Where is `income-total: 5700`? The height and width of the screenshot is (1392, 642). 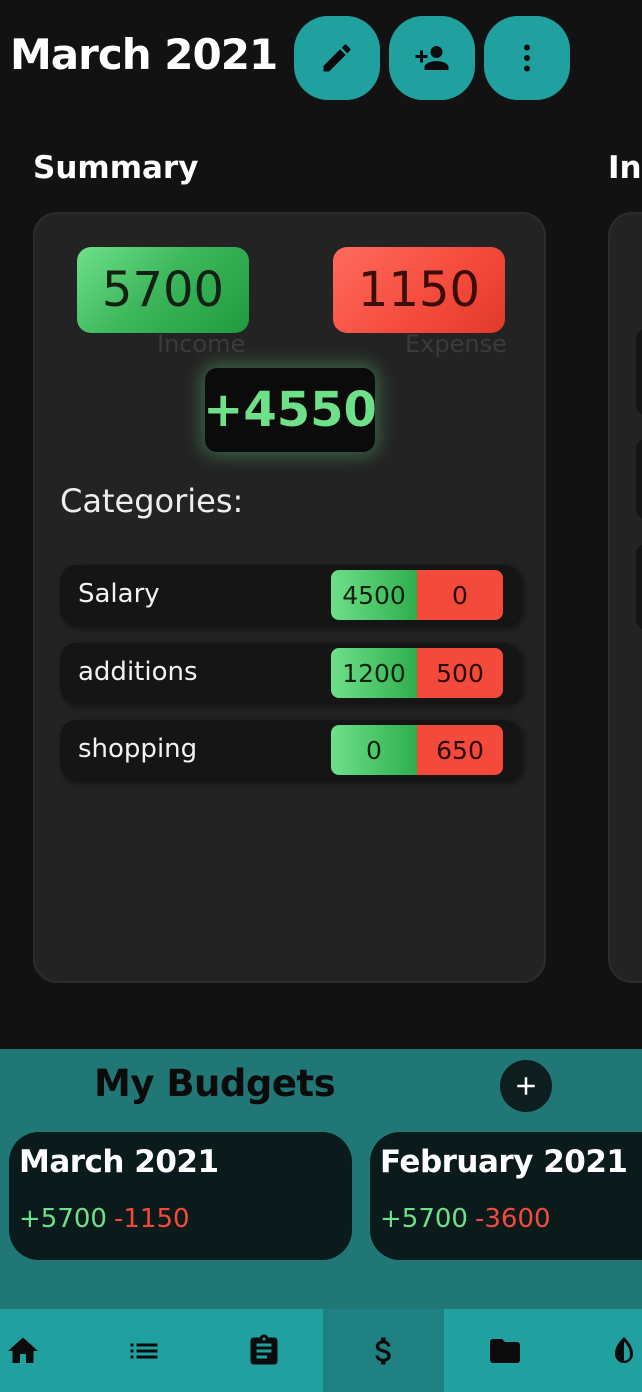 income-total: 5700 is located at coordinates (163, 290).